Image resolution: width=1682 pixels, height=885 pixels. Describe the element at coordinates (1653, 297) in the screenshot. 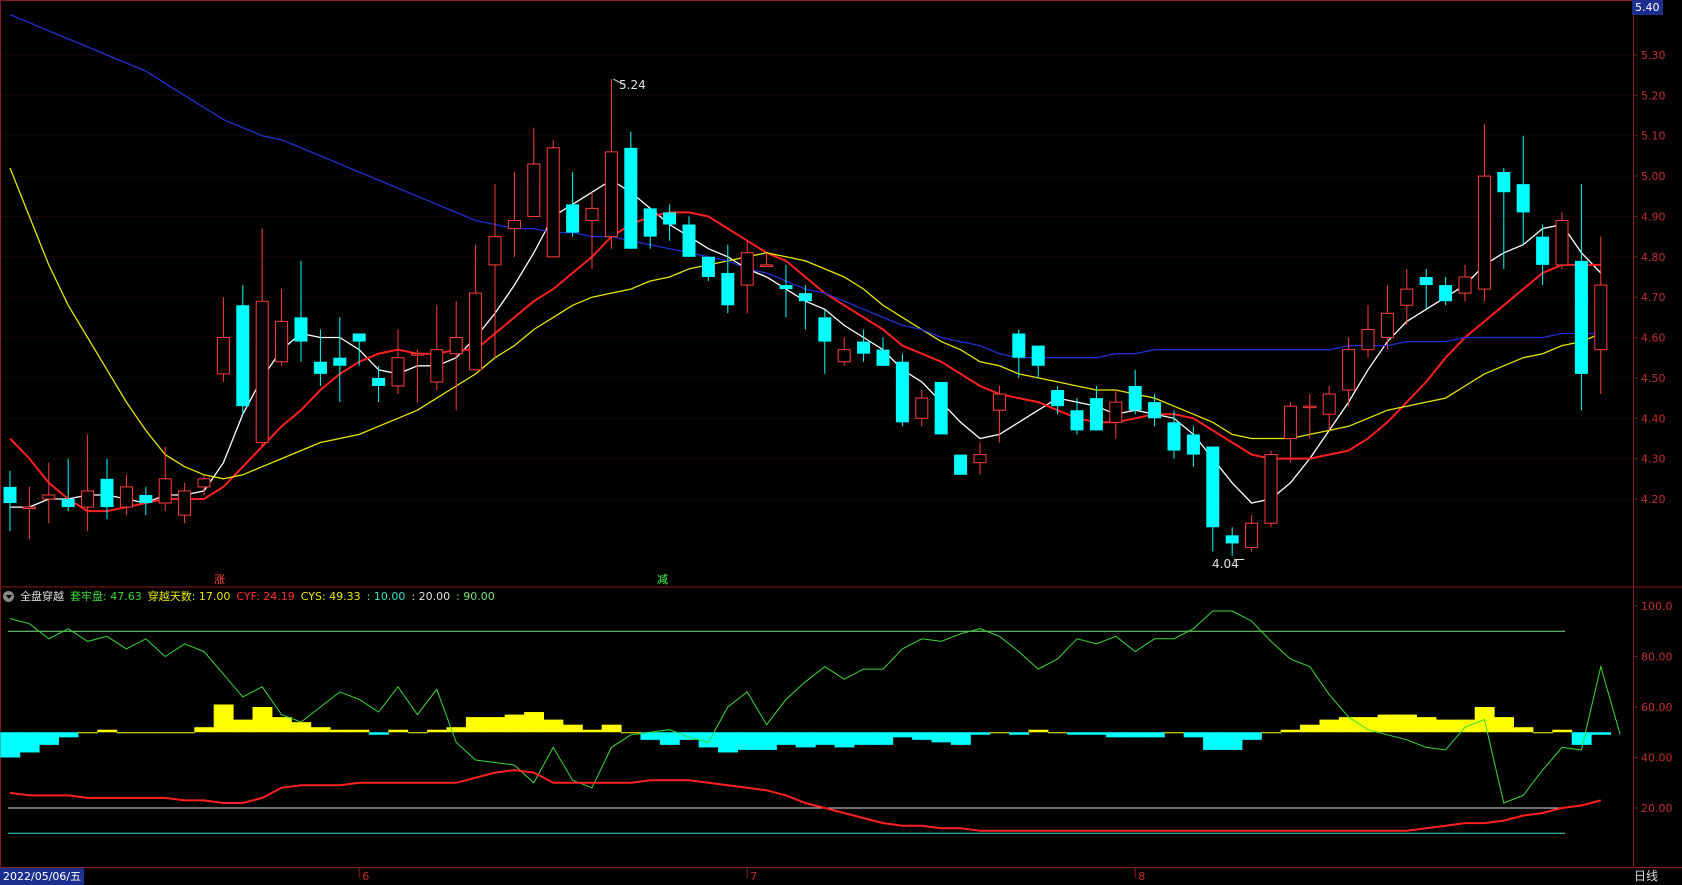

I see `price-tick-label: 4.70` at that location.